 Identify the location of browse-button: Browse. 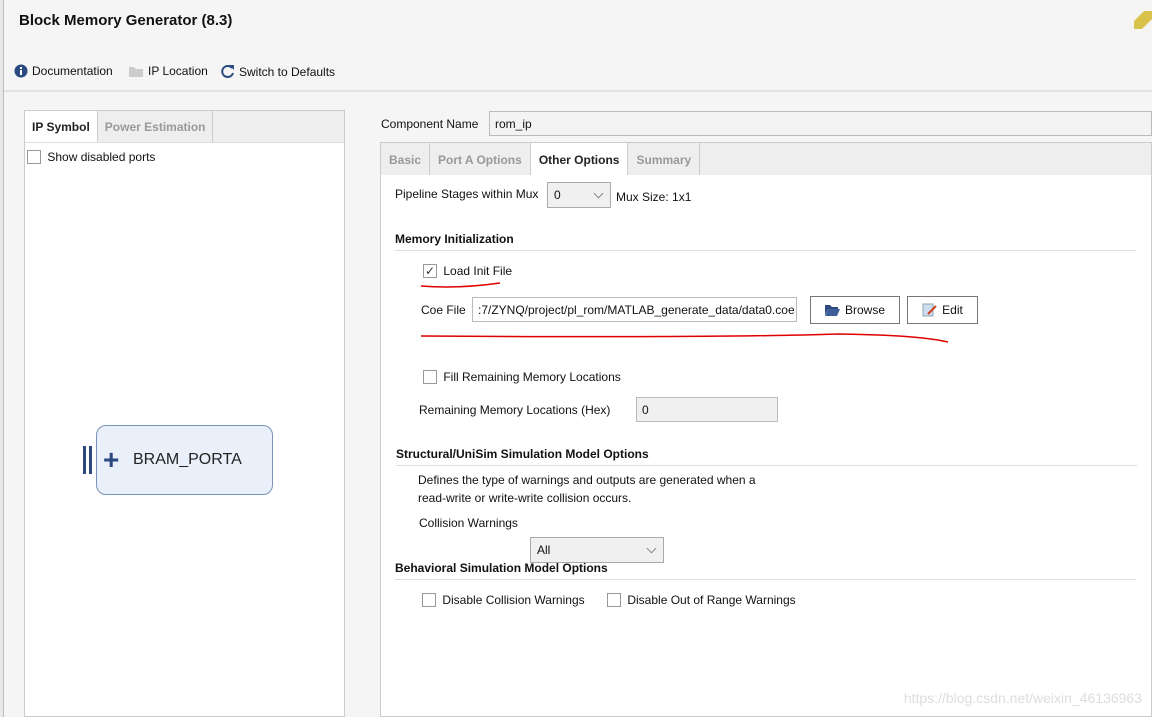
(855, 310).